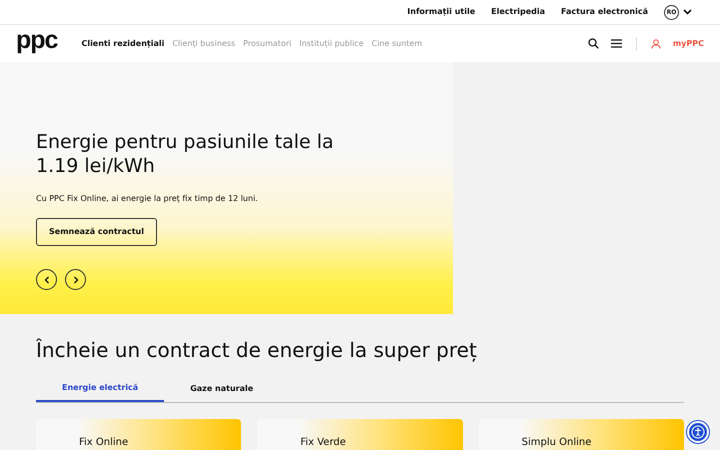 The image size is (720, 450). I want to click on top-link: Informații utile, so click(441, 12).